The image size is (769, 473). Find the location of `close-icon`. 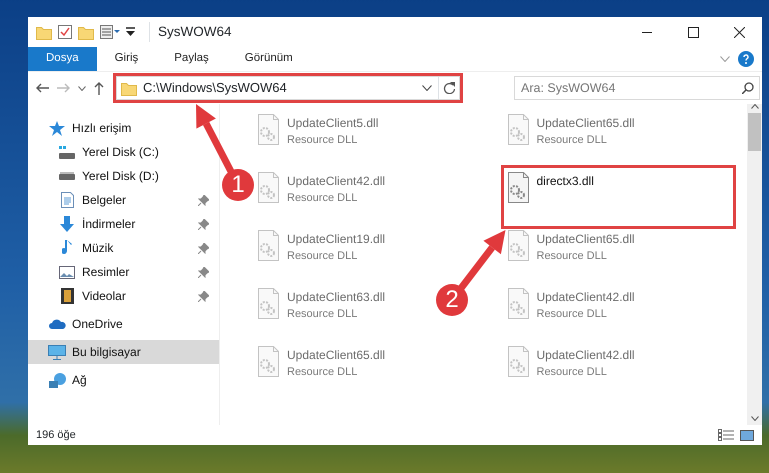

close-icon is located at coordinates (739, 32).